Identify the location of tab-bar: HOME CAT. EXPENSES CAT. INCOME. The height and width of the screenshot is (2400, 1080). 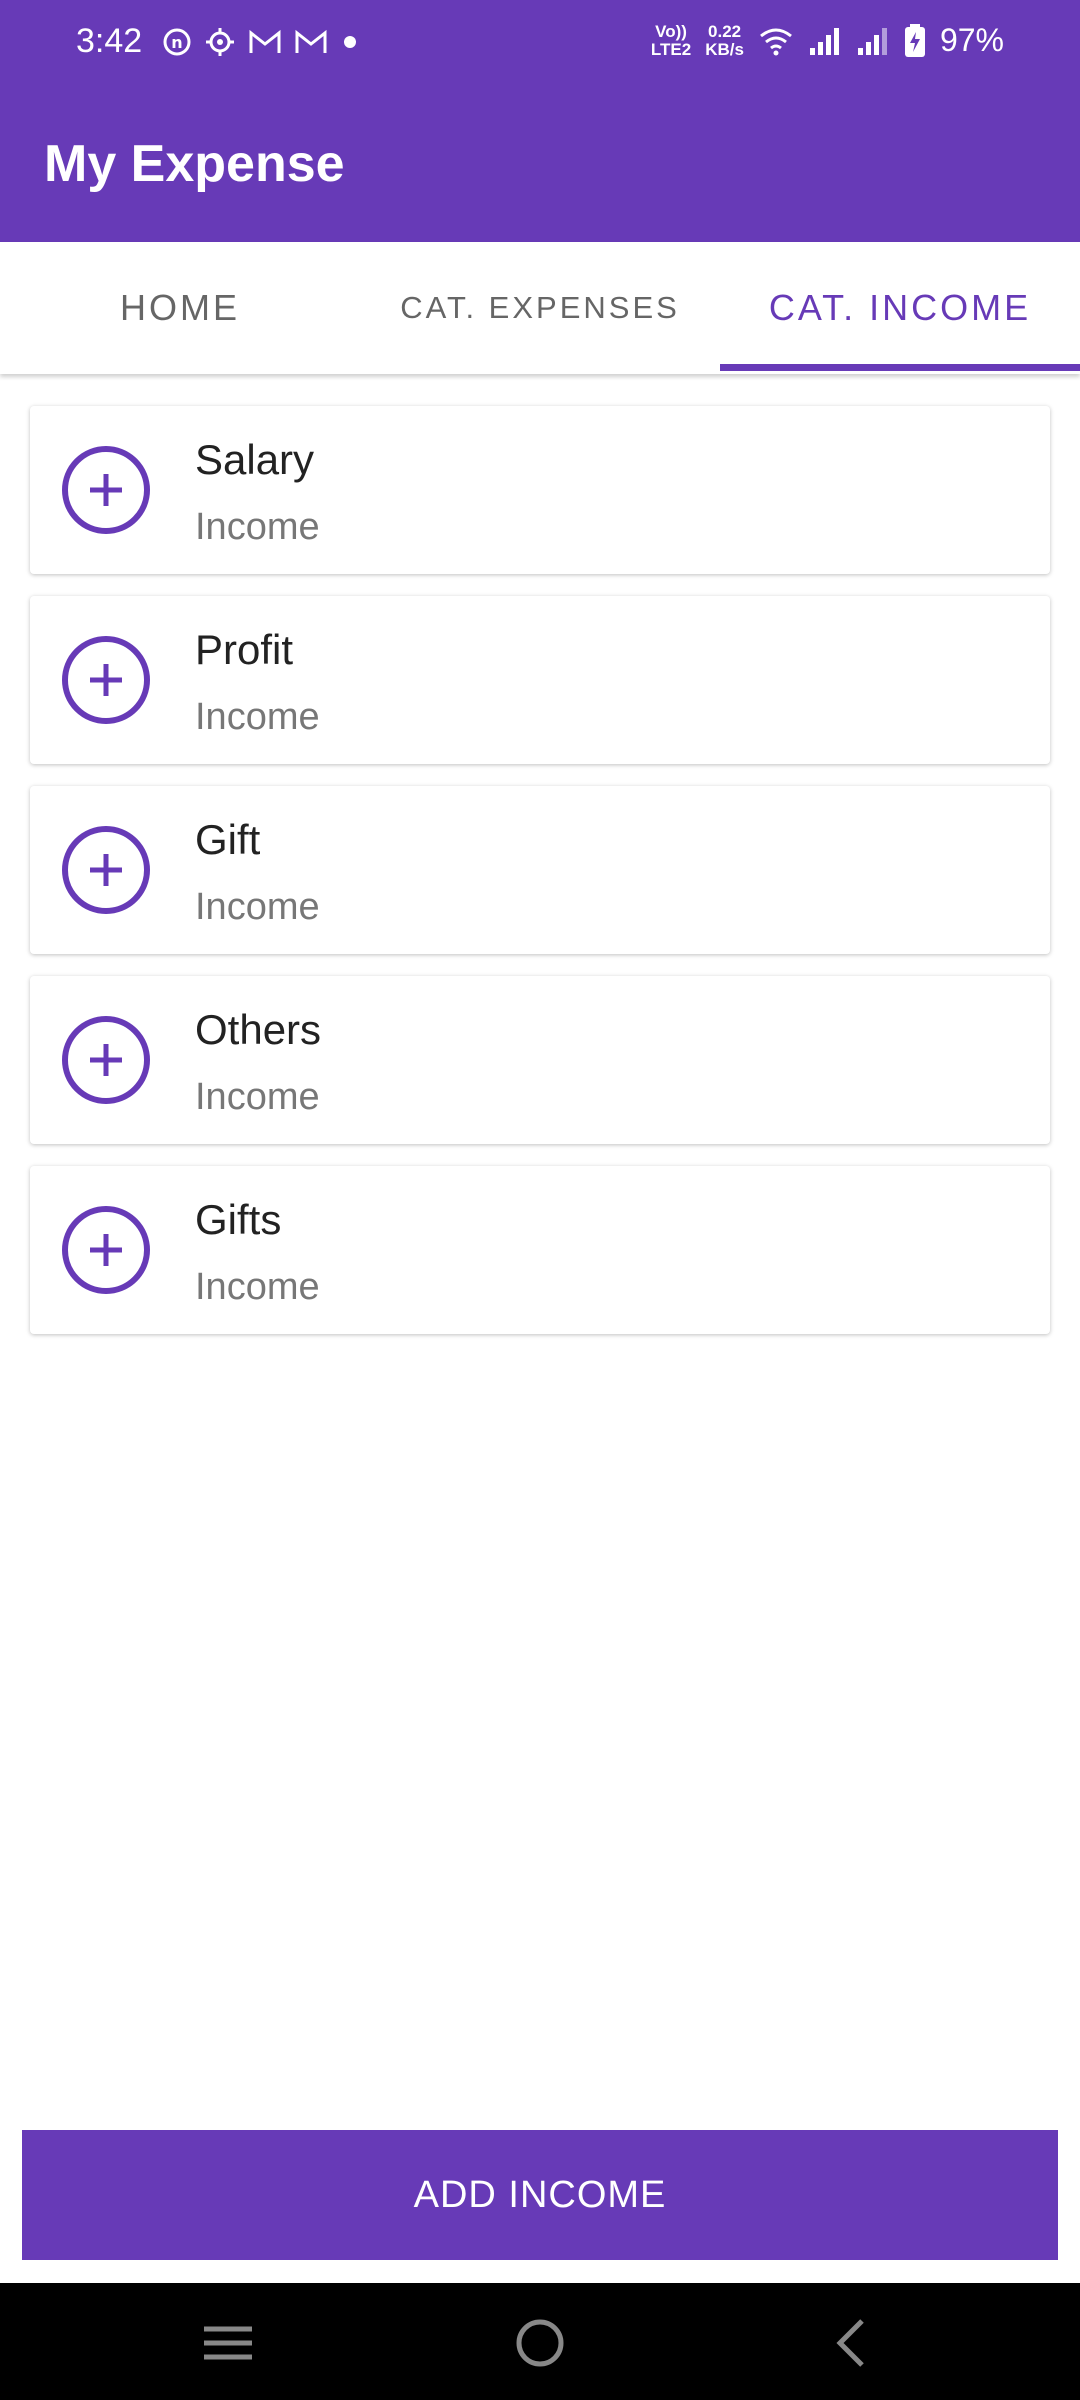
(540, 308).